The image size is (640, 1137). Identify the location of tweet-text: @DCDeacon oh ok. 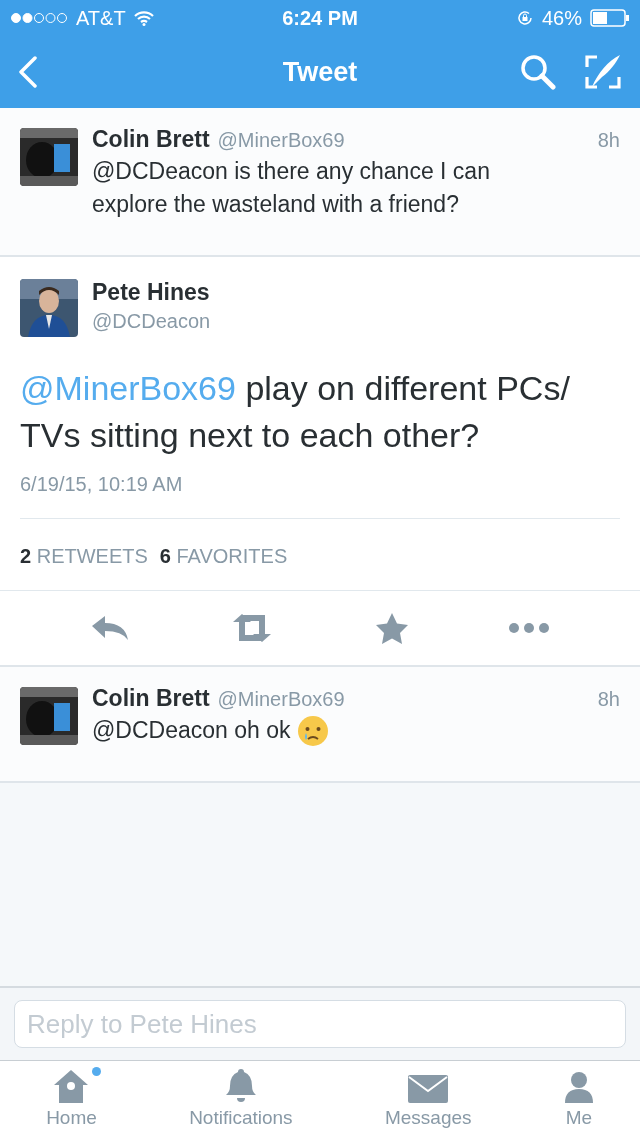
(191, 730).